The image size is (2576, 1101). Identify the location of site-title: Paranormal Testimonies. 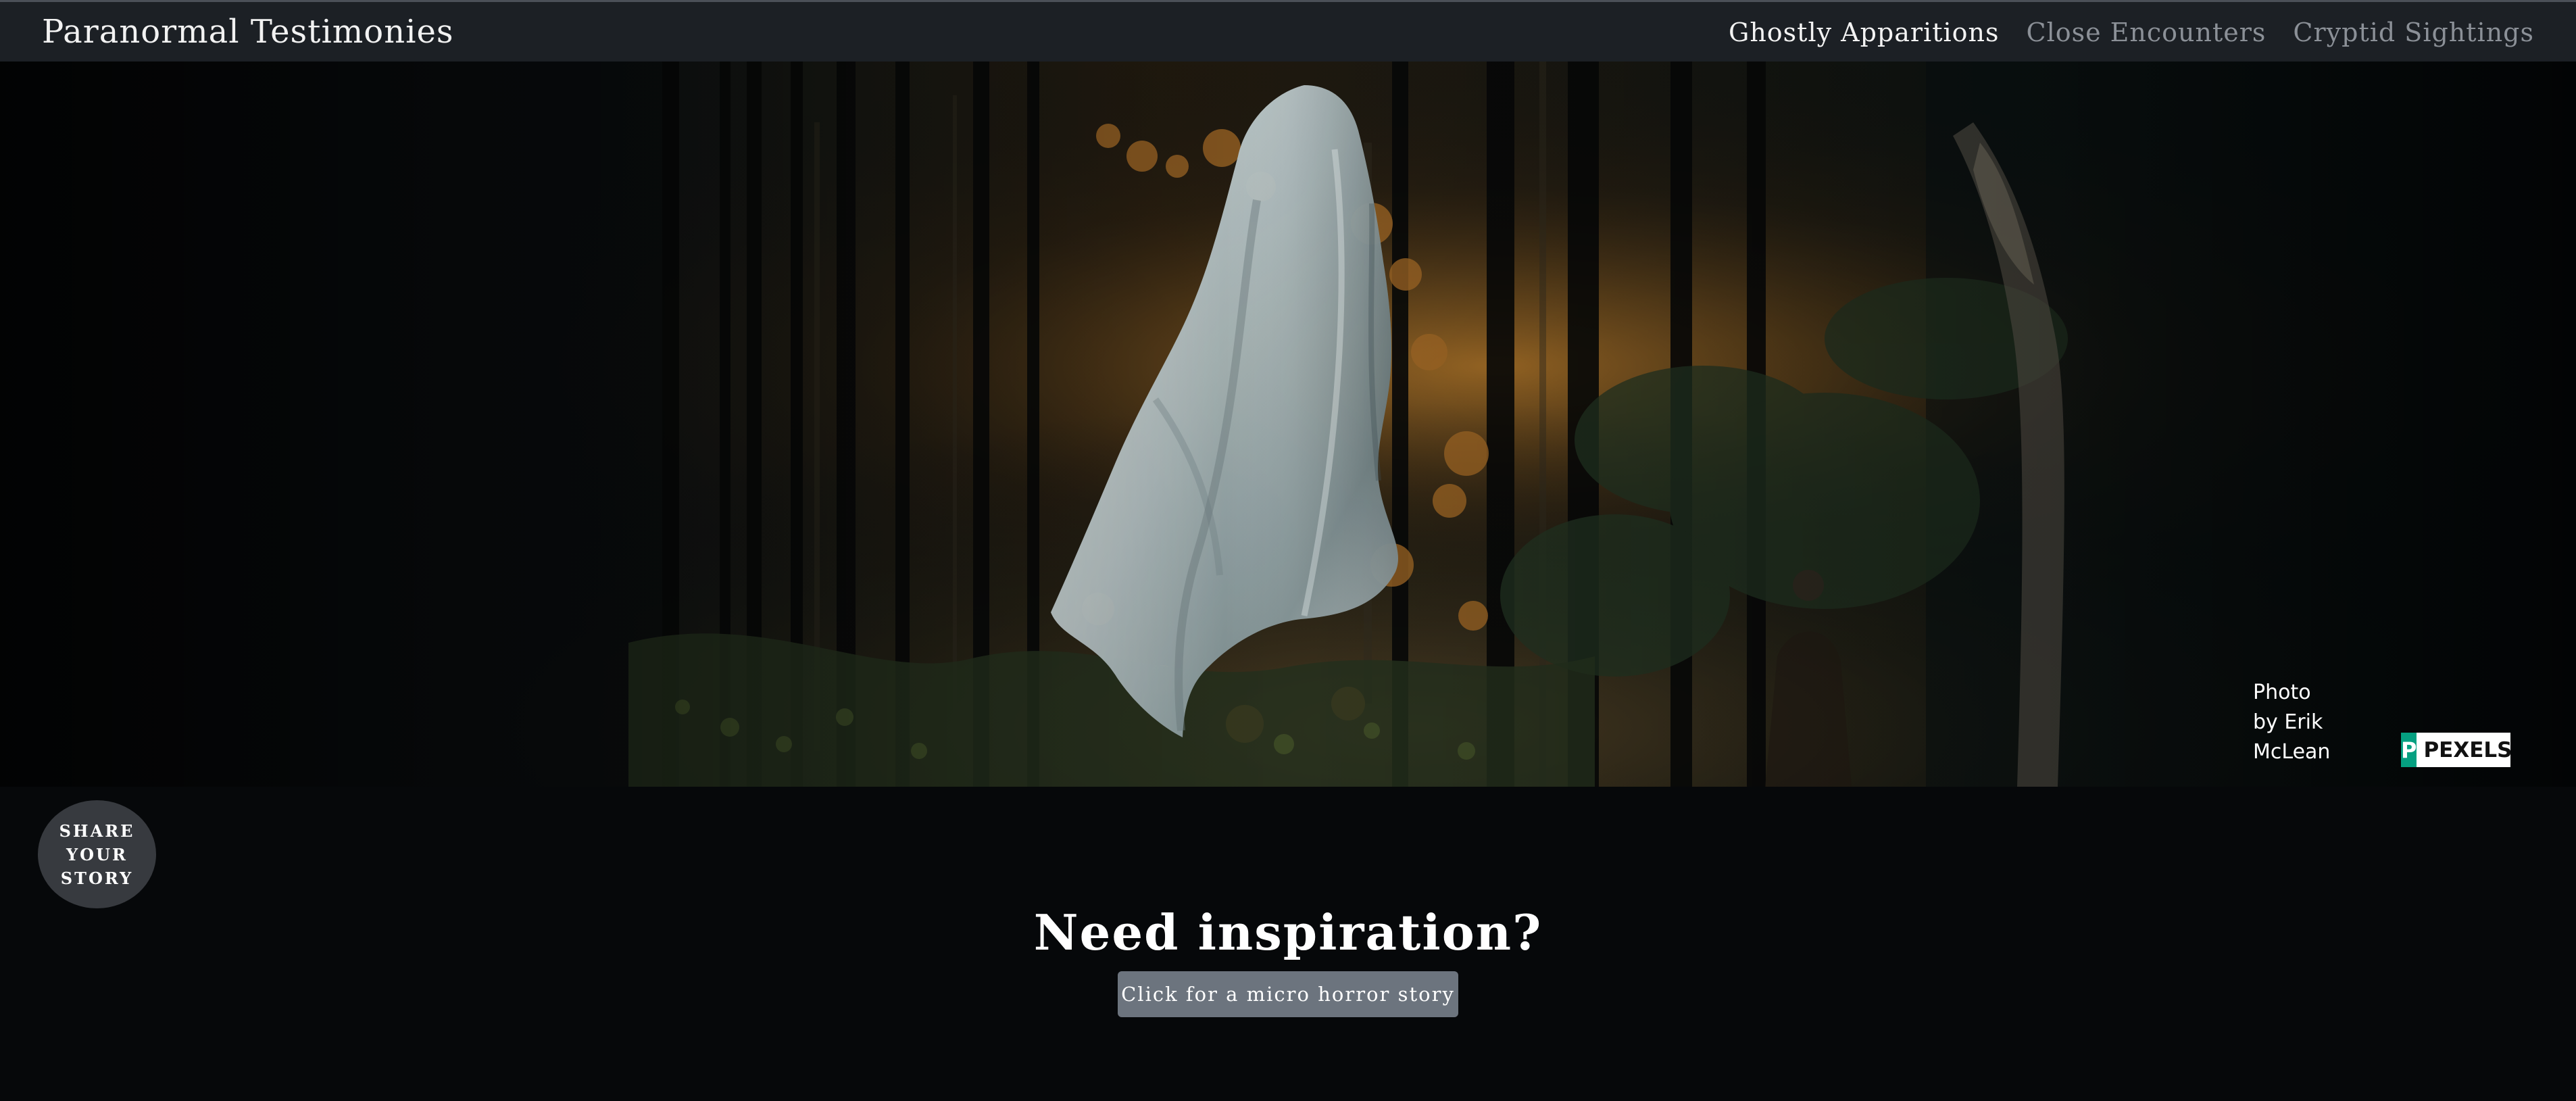
(248, 31).